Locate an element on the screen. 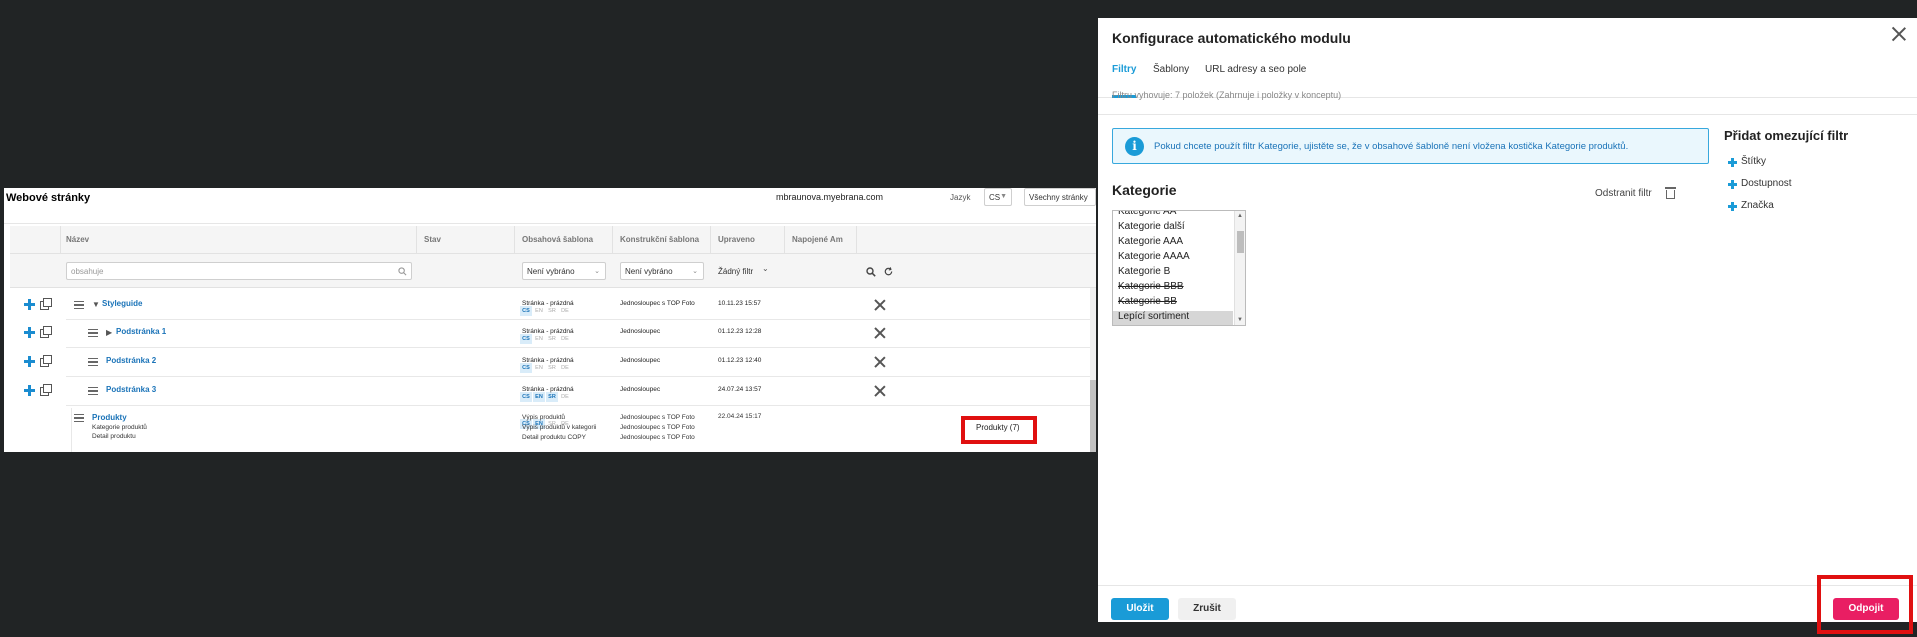  language-select: CS ▼ is located at coordinates (998, 197).